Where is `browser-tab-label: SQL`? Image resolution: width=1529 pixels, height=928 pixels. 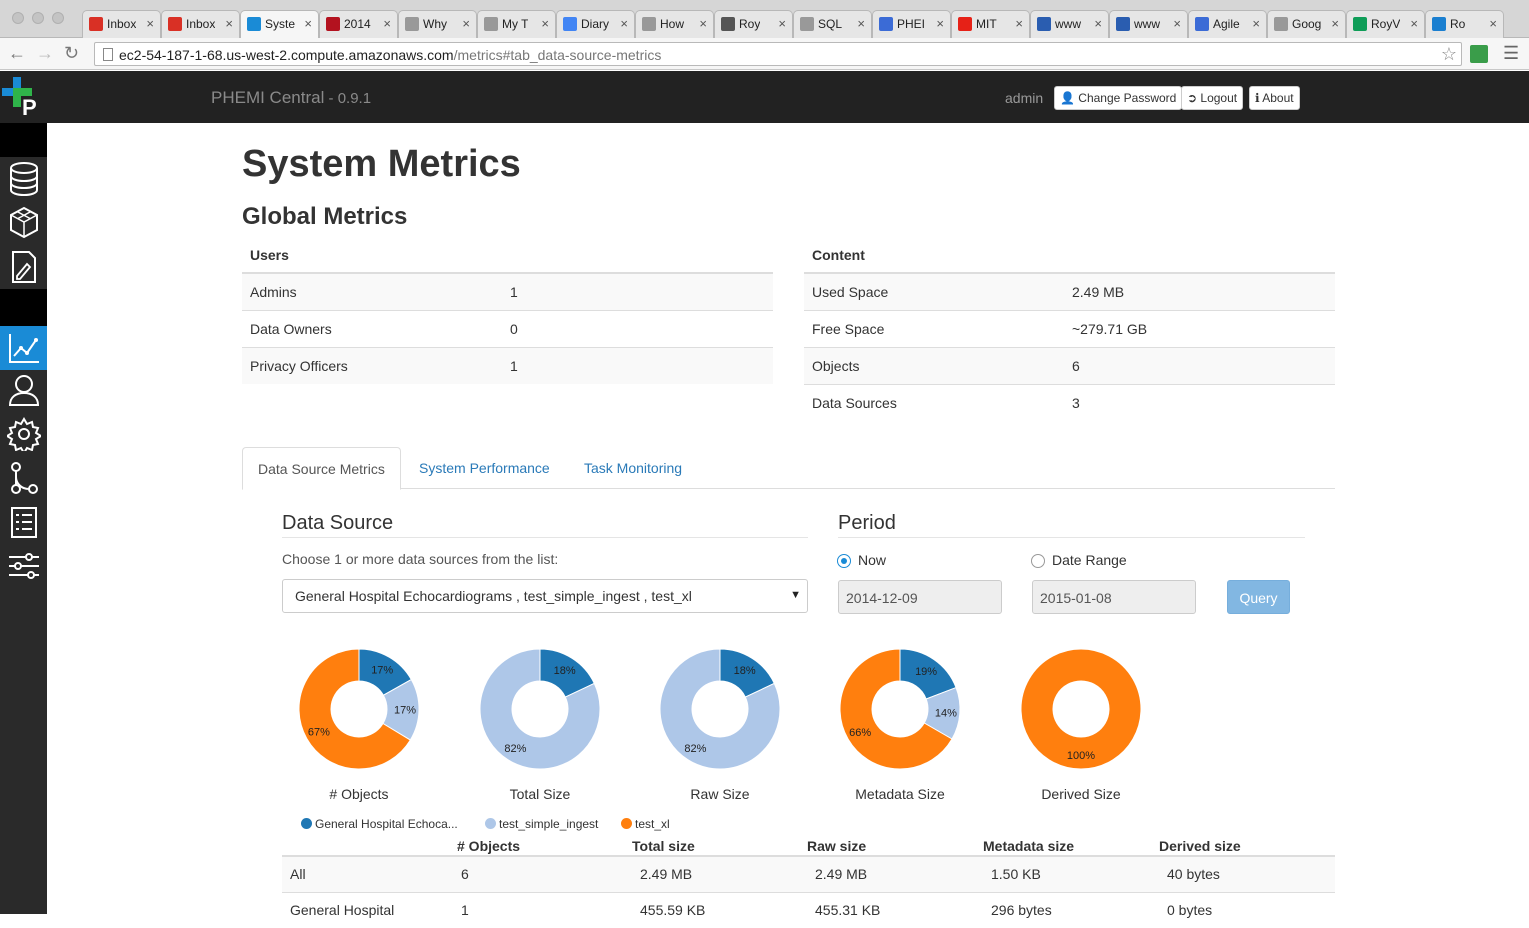 browser-tab-label: SQL is located at coordinates (830, 24).